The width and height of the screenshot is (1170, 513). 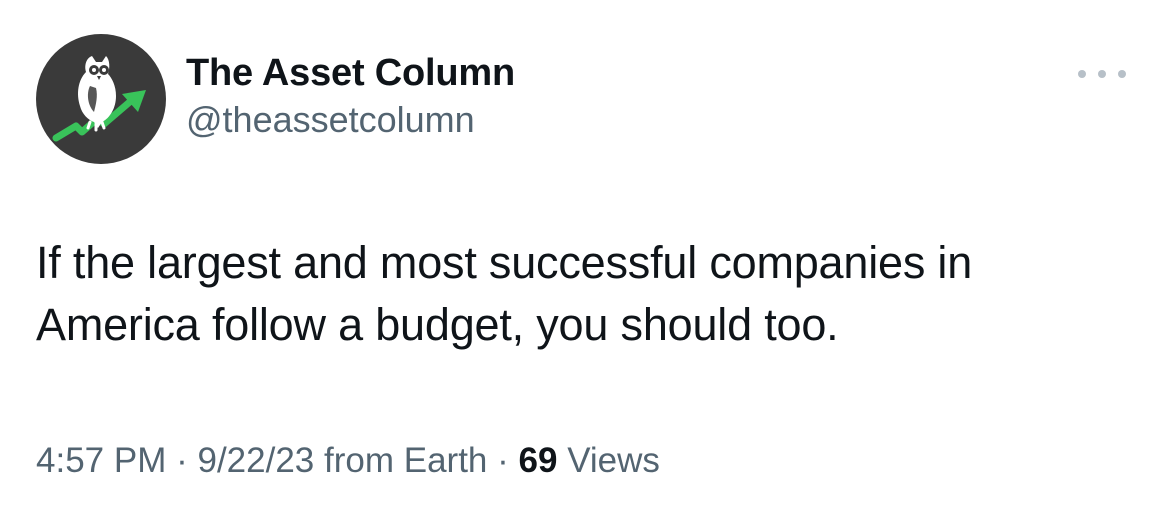 I want to click on tweet-meta: 4:57 PM · 9/22/23 from Earth · 69 Views, so click(x=348, y=461).